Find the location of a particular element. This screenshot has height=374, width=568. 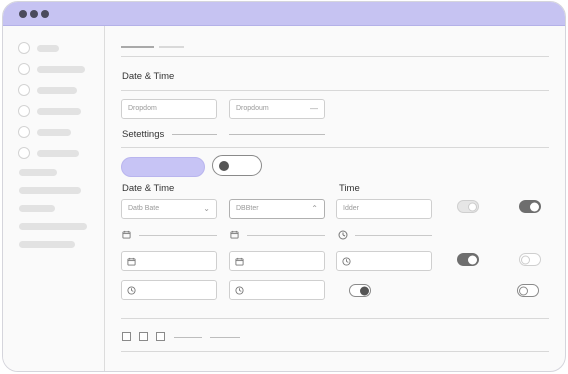

title-bar is located at coordinates (284, 14).